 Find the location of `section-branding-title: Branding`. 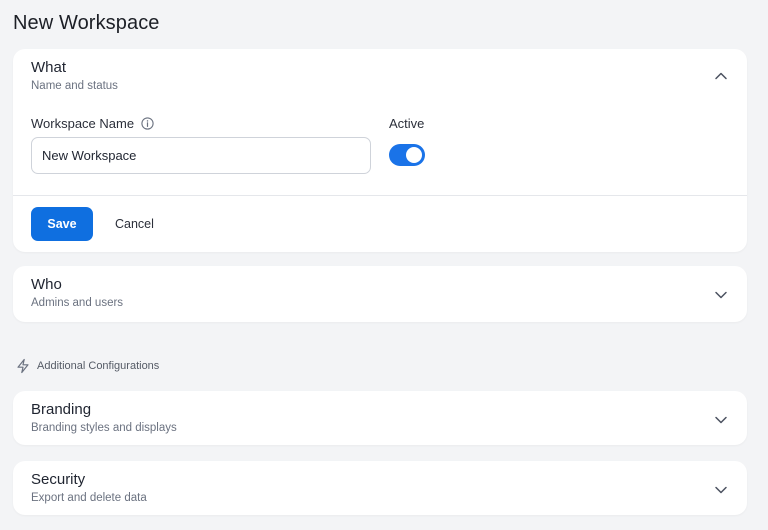

section-branding-title: Branding is located at coordinates (61, 409).